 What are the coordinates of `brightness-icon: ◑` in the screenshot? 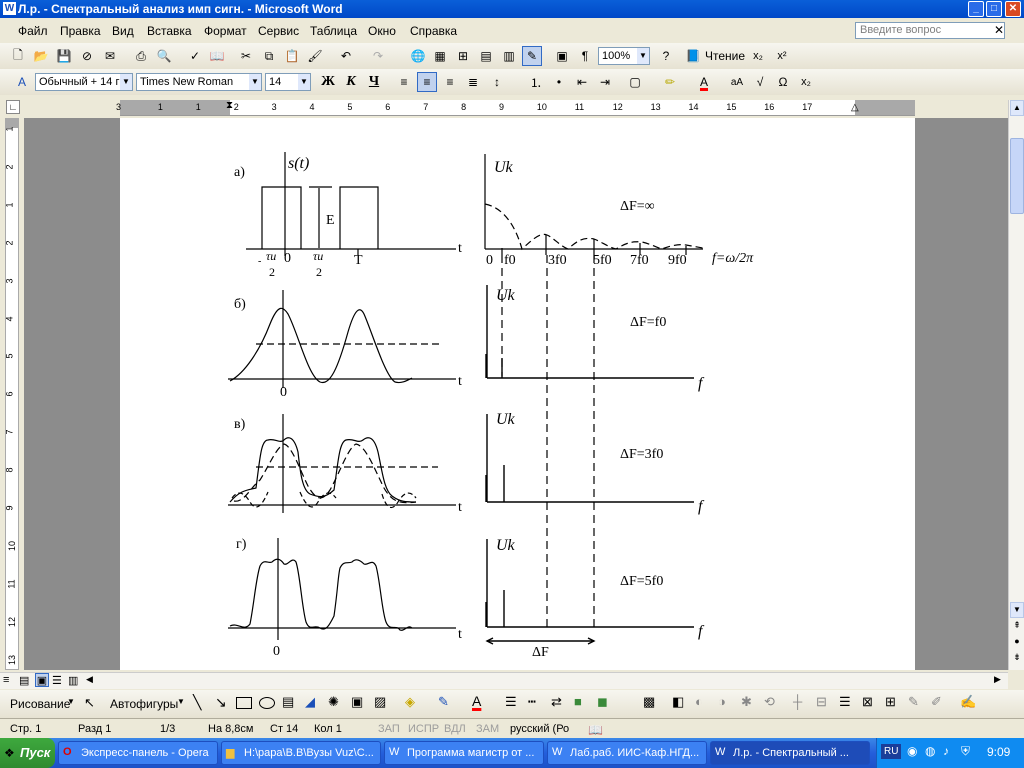 It's located at (722, 701).